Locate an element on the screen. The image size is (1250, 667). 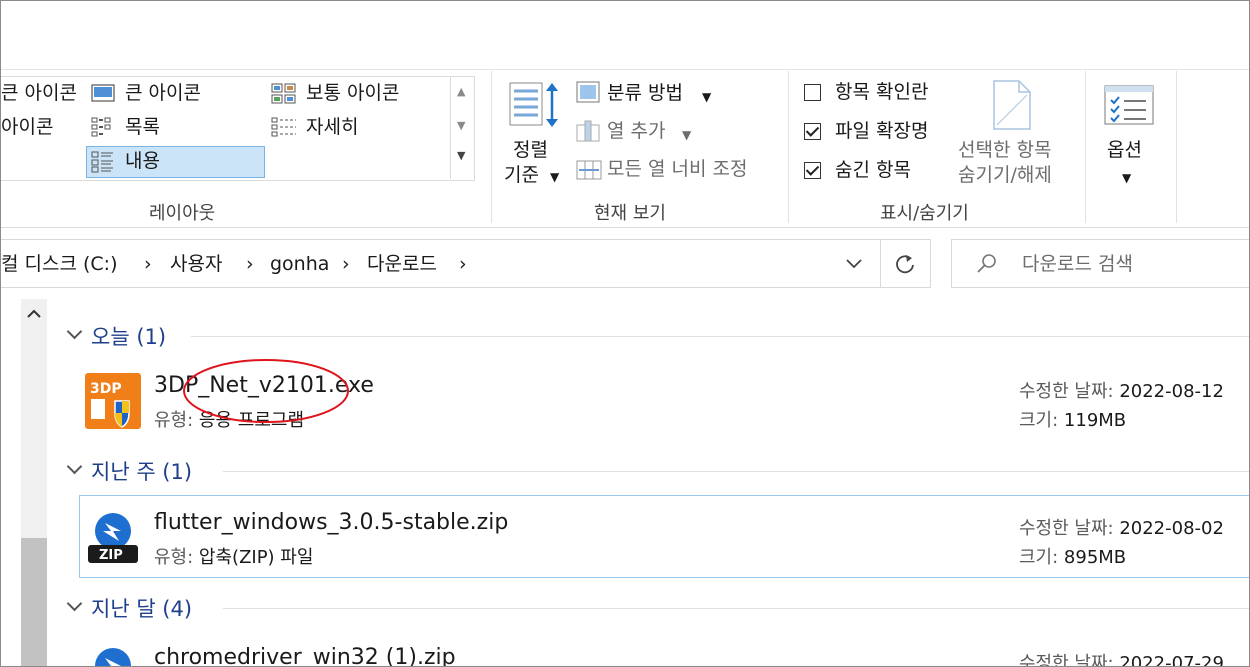
gallery-more-icon: ▼ is located at coordinates (461, 155).